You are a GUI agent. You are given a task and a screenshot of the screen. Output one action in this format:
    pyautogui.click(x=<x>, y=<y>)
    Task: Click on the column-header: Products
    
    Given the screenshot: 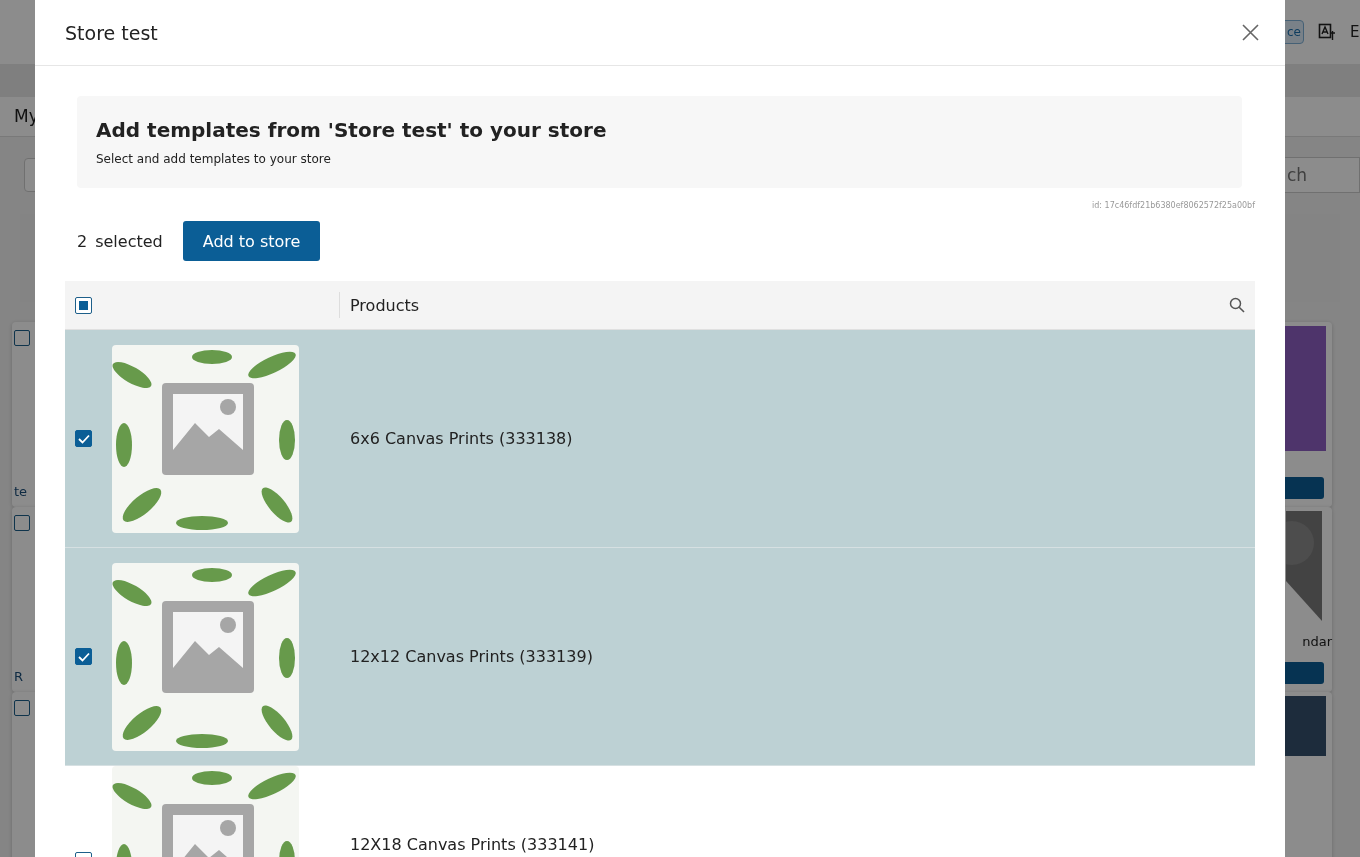 What is the action you would take?
    pyautogui.click(x=385, y=305)
    